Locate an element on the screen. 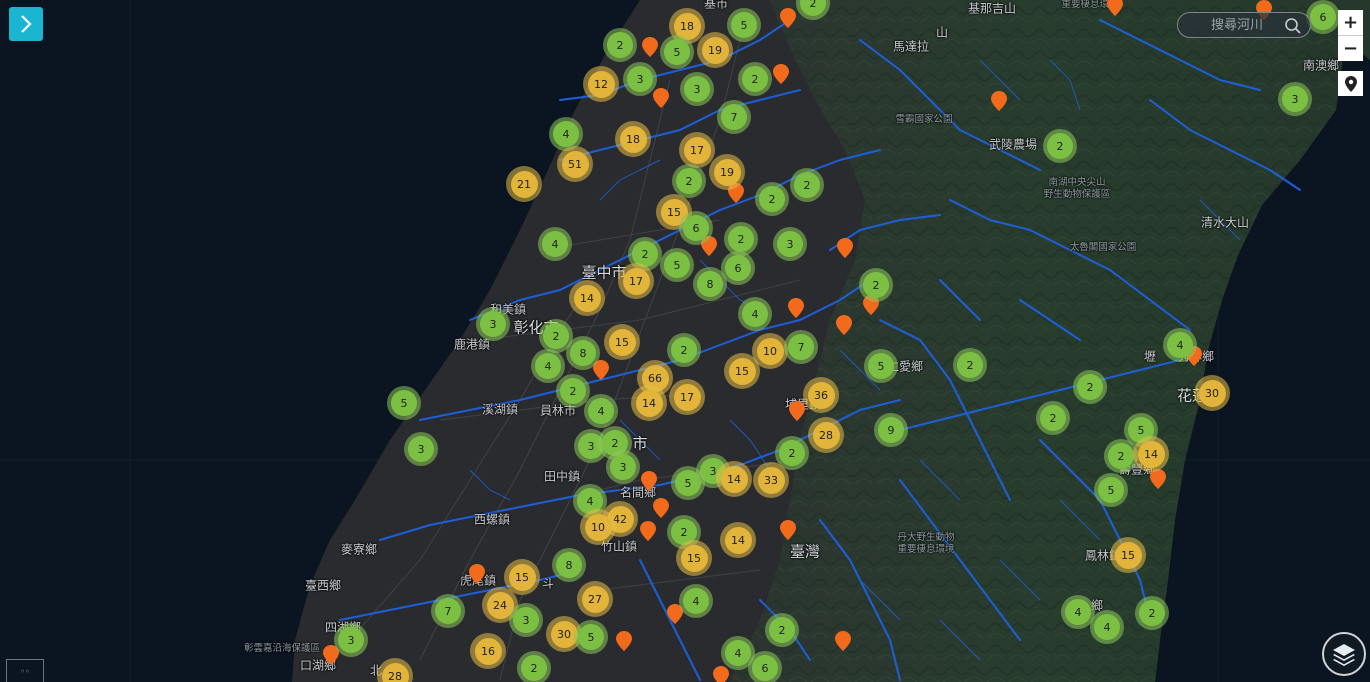  zoom-out-button: − is located at coordinates (1350, 48).